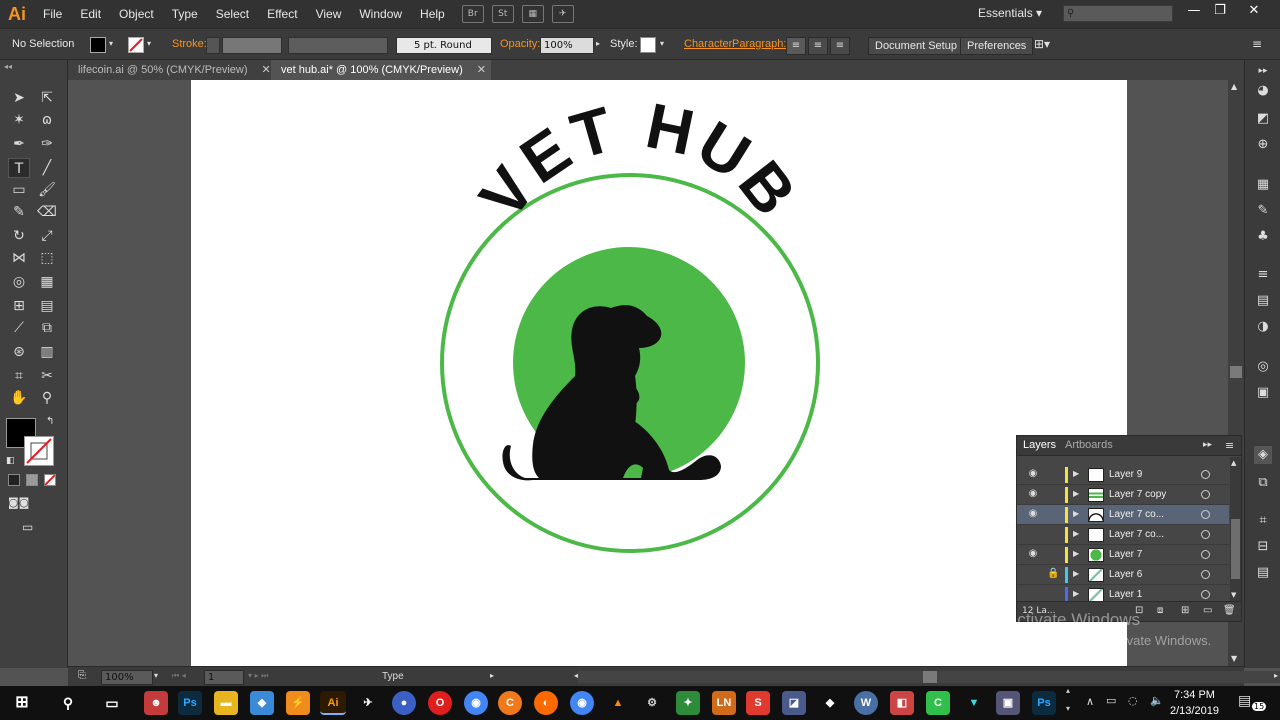  Describe the element at coordinates (226, 703) in the screenshot. I see `file-explorer-icon: ▬` at that location.